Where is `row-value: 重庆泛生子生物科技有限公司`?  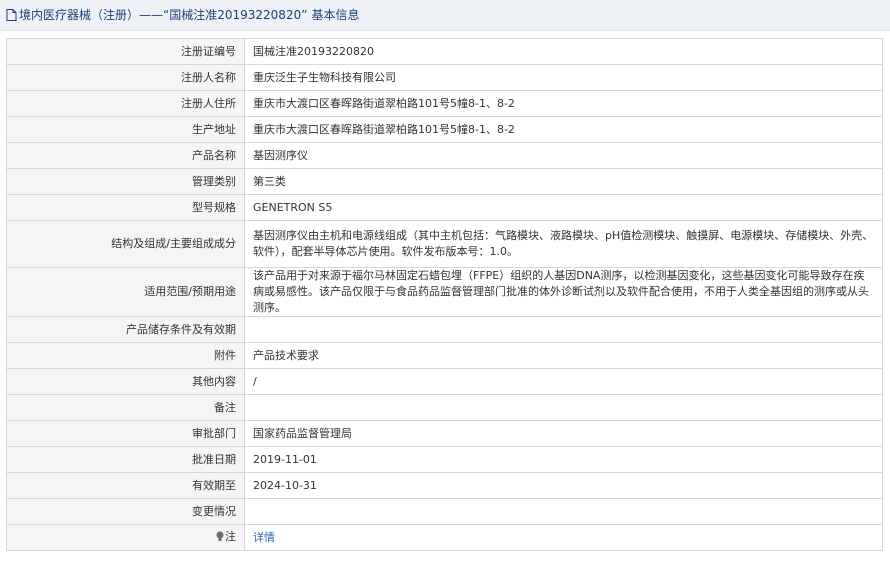
row-value: 重庆泛生子生物科技有限公司 is located at coordinates (563, 77).